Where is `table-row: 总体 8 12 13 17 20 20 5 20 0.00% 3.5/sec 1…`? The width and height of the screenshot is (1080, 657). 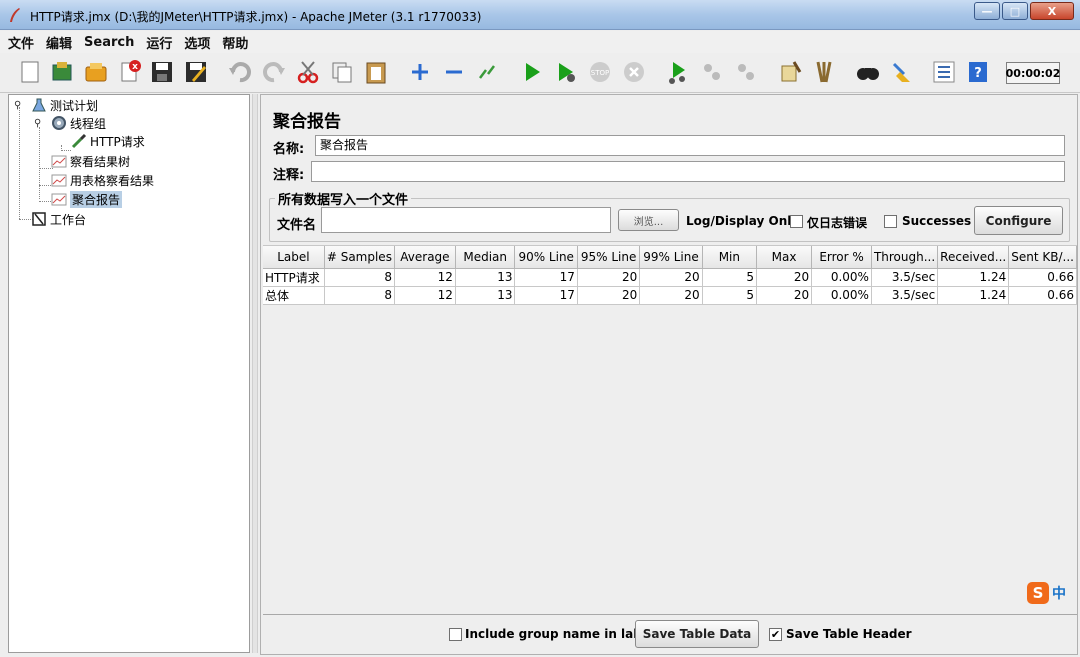 table-row: 总体 8 12 13 17 20 20 5 20 0.00% 3.5/sec 1… is located at coordinates (670, 295).